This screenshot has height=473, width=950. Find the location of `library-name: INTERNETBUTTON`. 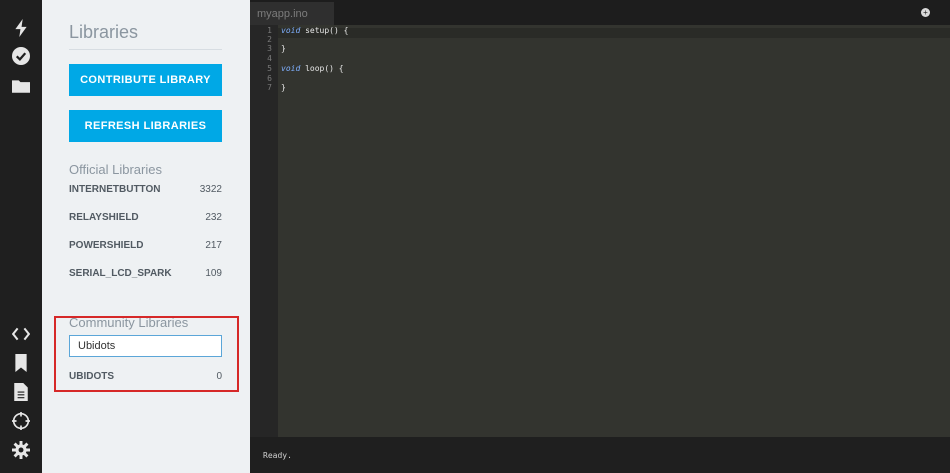

library-name: INTERNETBUTTON is located at coordinates (115, 189).